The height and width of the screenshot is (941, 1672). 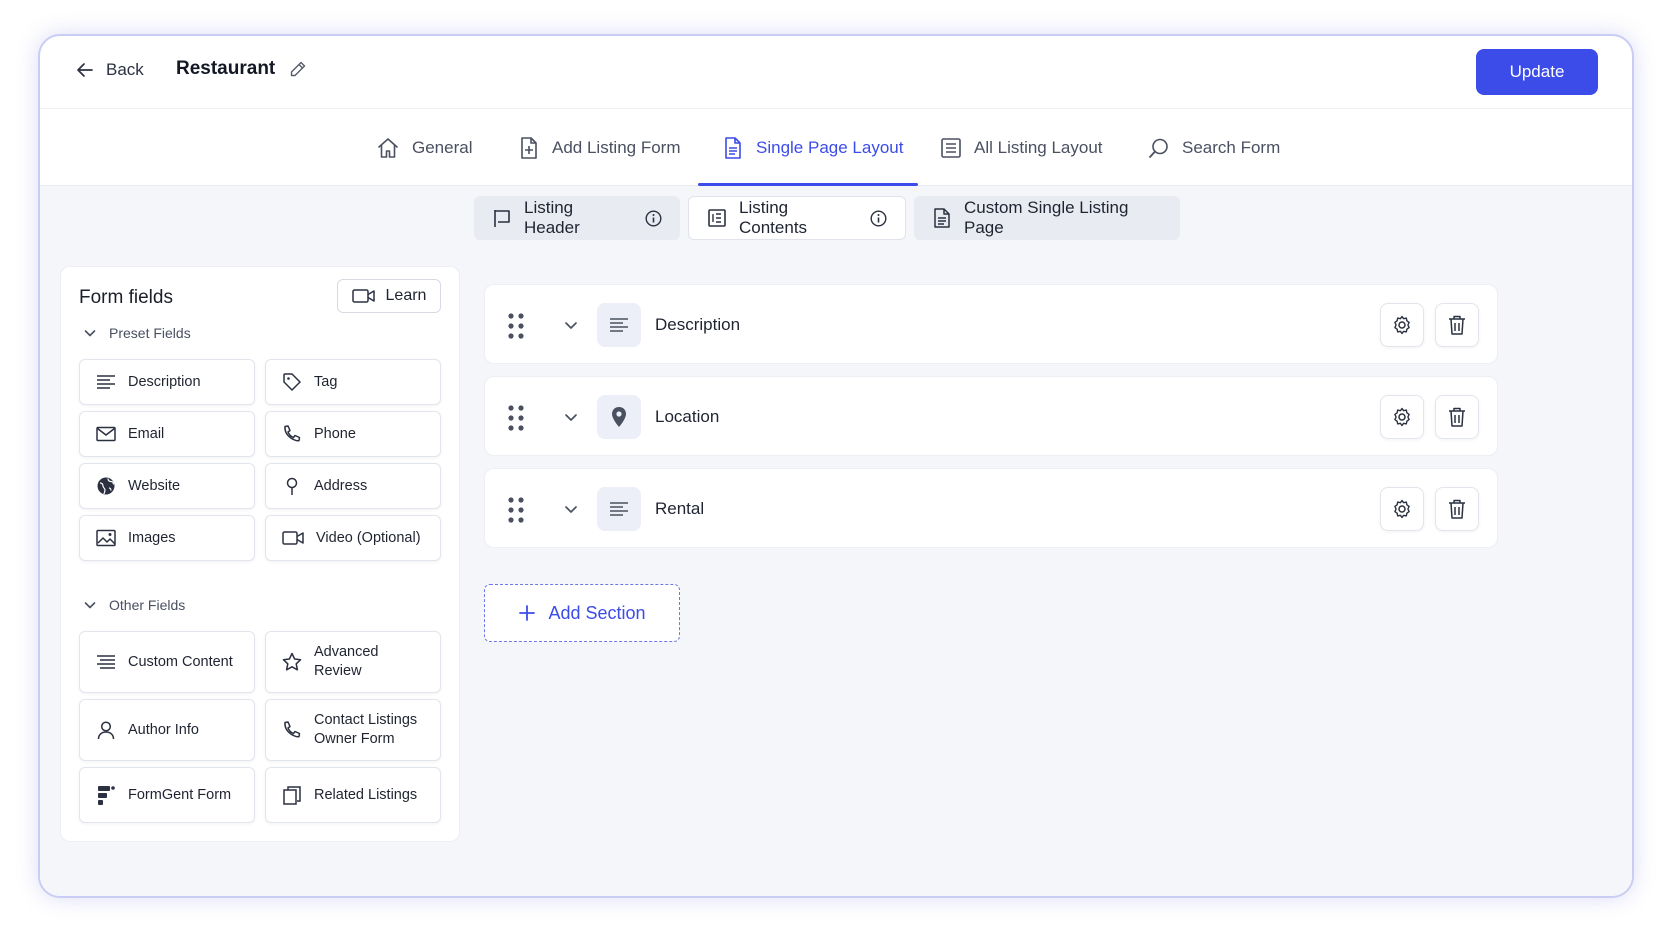 I want to click on layout-list-icon, so click(x=951, y=148).